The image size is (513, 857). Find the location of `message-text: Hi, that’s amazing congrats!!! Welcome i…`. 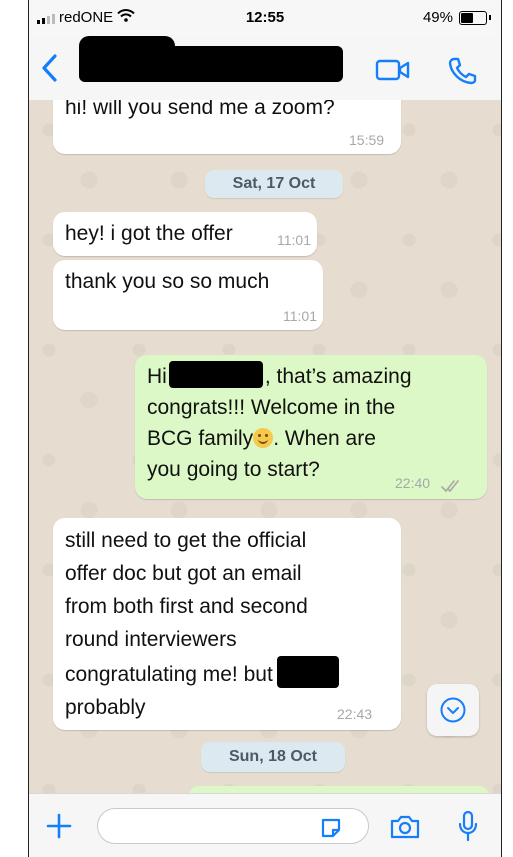

message-text: Hi, that’s amazing congrats!!! Welcome i… is located at coordinates (279, 423).